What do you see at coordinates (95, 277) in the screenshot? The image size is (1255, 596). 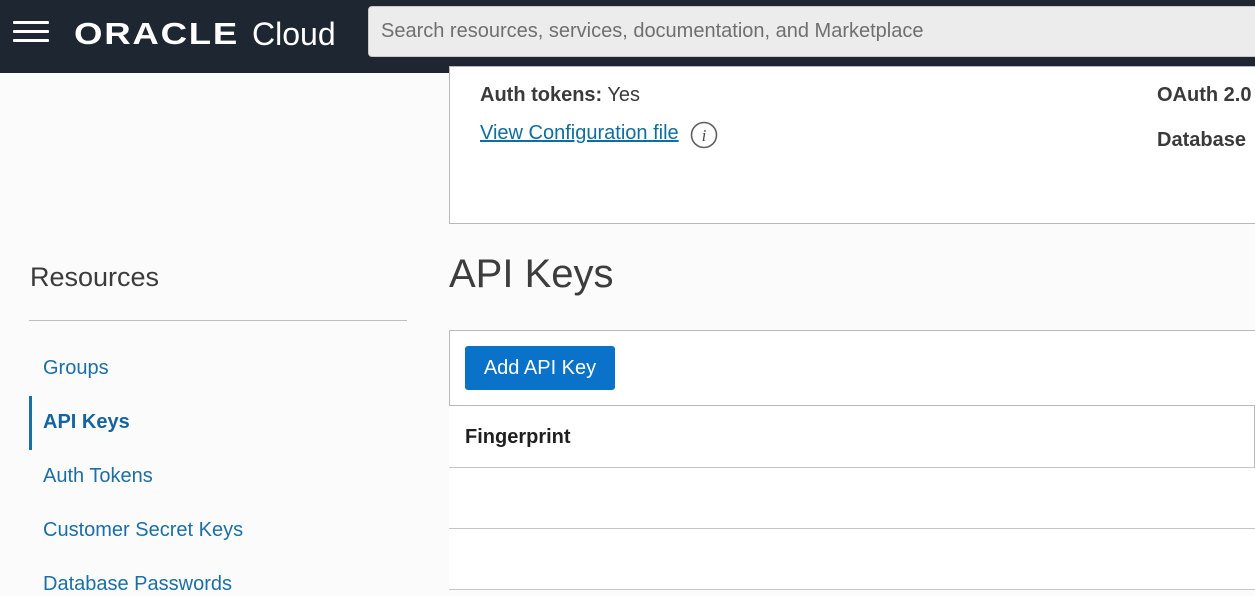 I see `resources-title: Resources` at bounding box center [95, 277].